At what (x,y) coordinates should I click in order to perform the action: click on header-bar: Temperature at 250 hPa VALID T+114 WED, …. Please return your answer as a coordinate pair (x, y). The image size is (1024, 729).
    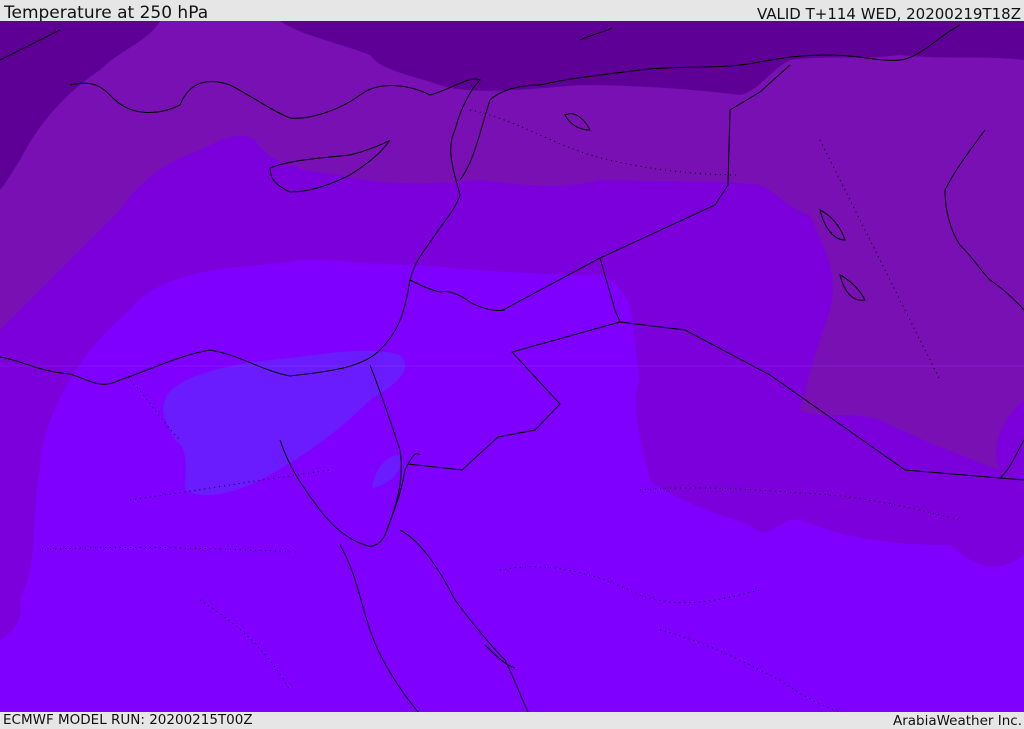
    Looking at the image, I should click on (512, 11).